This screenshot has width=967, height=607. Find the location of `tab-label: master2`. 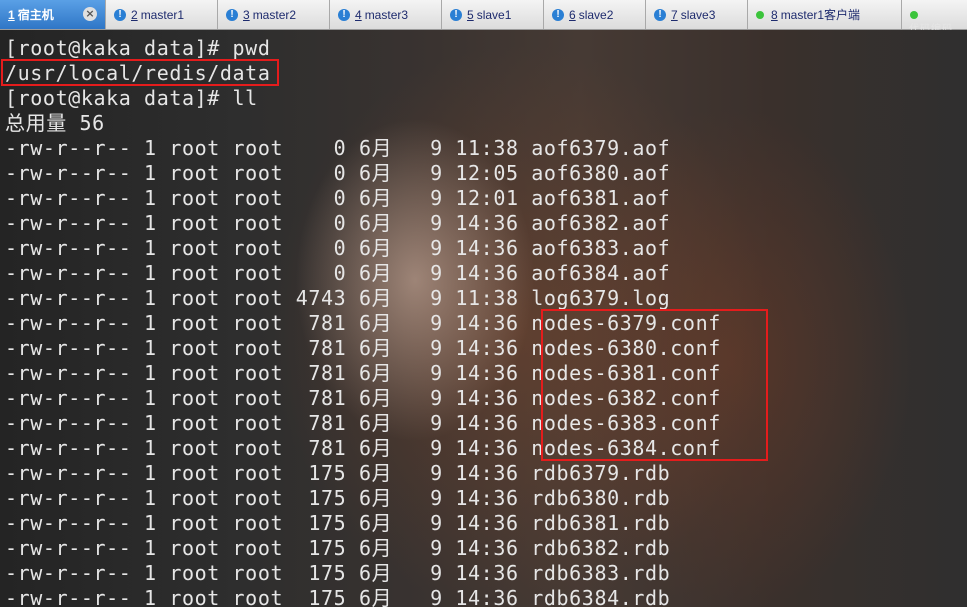

tab-label: master2 is located at coordinates (274, 14).